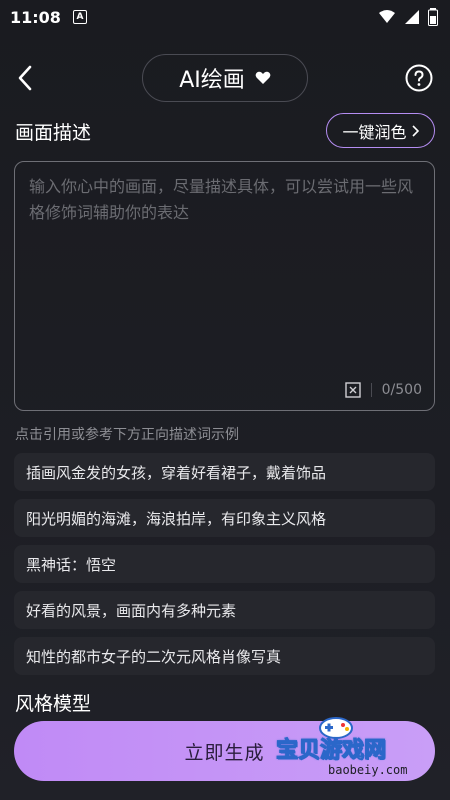  I want to click on battery-icon, so click(433, 17).